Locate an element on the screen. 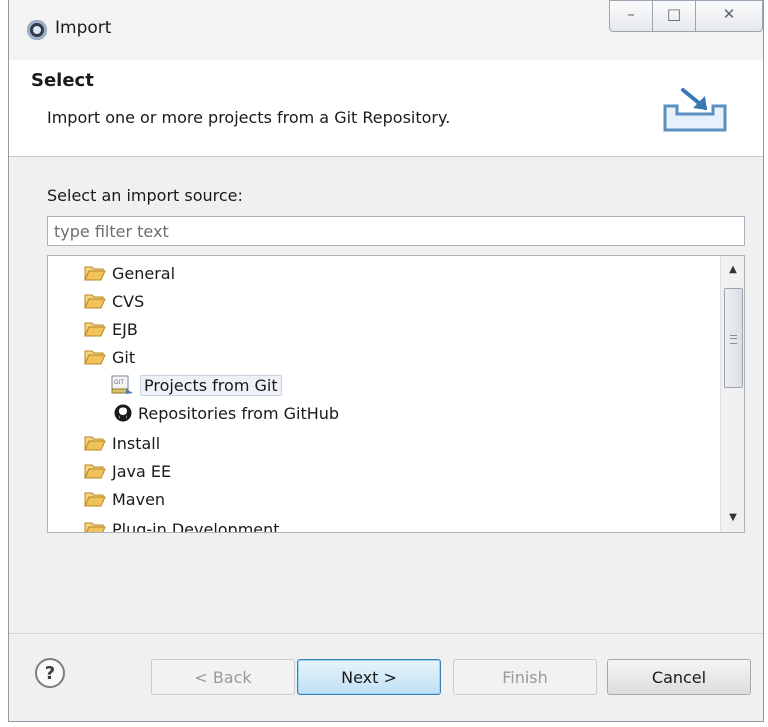 Image resolution: width=768 pixels, height=727 pixels. import-wizard-icon is located at coordinates (695, 110).